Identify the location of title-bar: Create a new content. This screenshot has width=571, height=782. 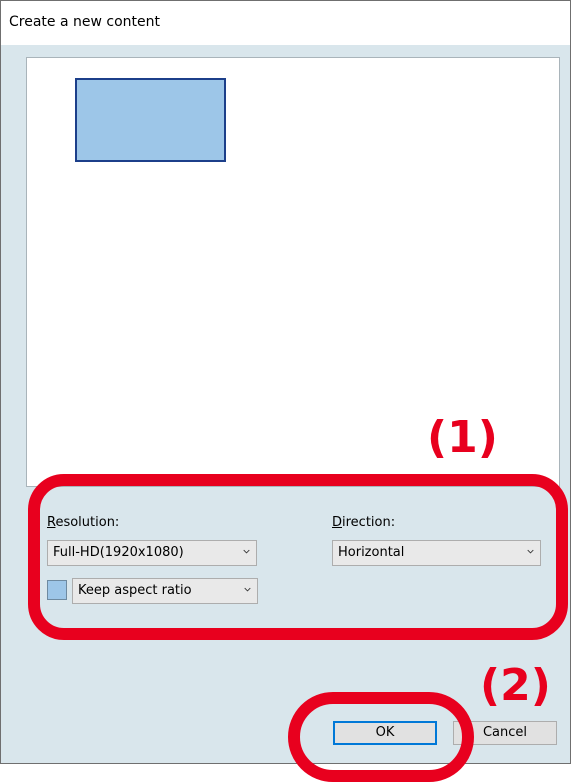
(285, 23).